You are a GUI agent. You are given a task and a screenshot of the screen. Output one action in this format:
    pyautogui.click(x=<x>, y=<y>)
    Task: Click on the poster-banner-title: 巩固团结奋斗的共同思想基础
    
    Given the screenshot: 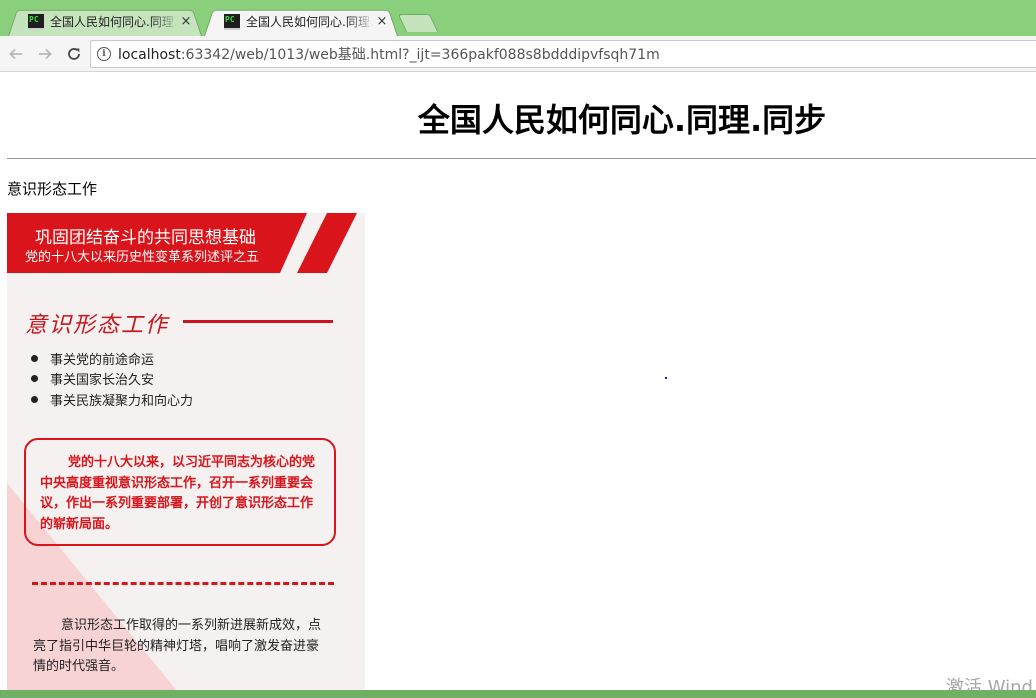 What is the action you would take?
    pyautogui.click(x=145, y=238)
    